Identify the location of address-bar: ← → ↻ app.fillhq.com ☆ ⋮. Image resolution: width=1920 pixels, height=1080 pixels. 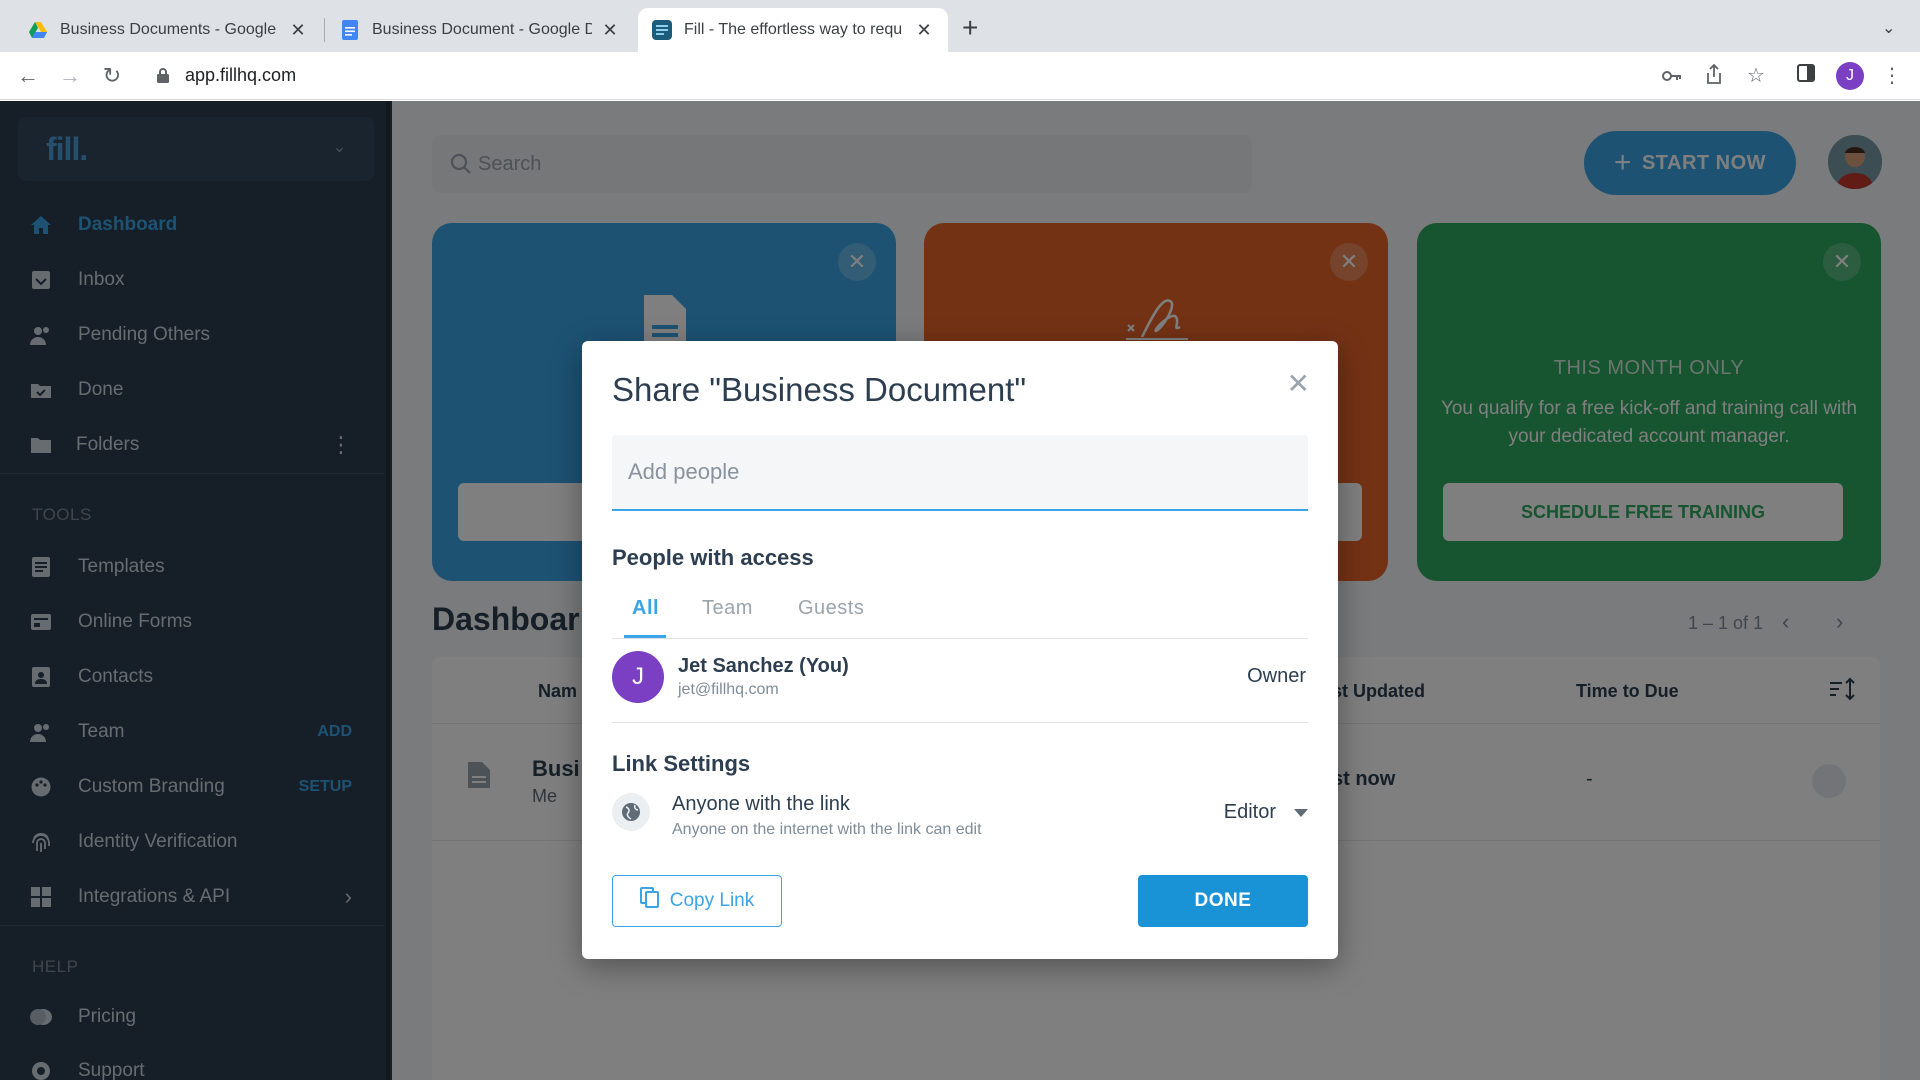
(960, 76).